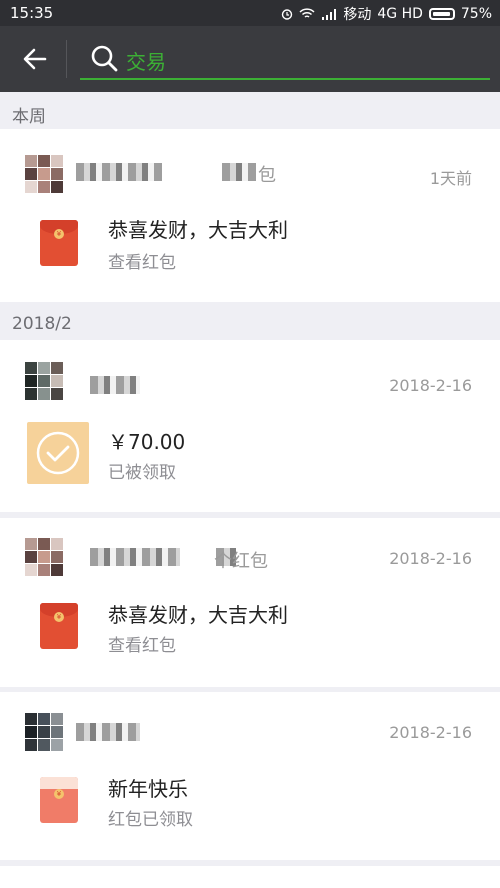  What do you see at coordinates (147, 442) in the screenshot?
I see `record-amount: ￥70.00` at bounding box center [147, 442].